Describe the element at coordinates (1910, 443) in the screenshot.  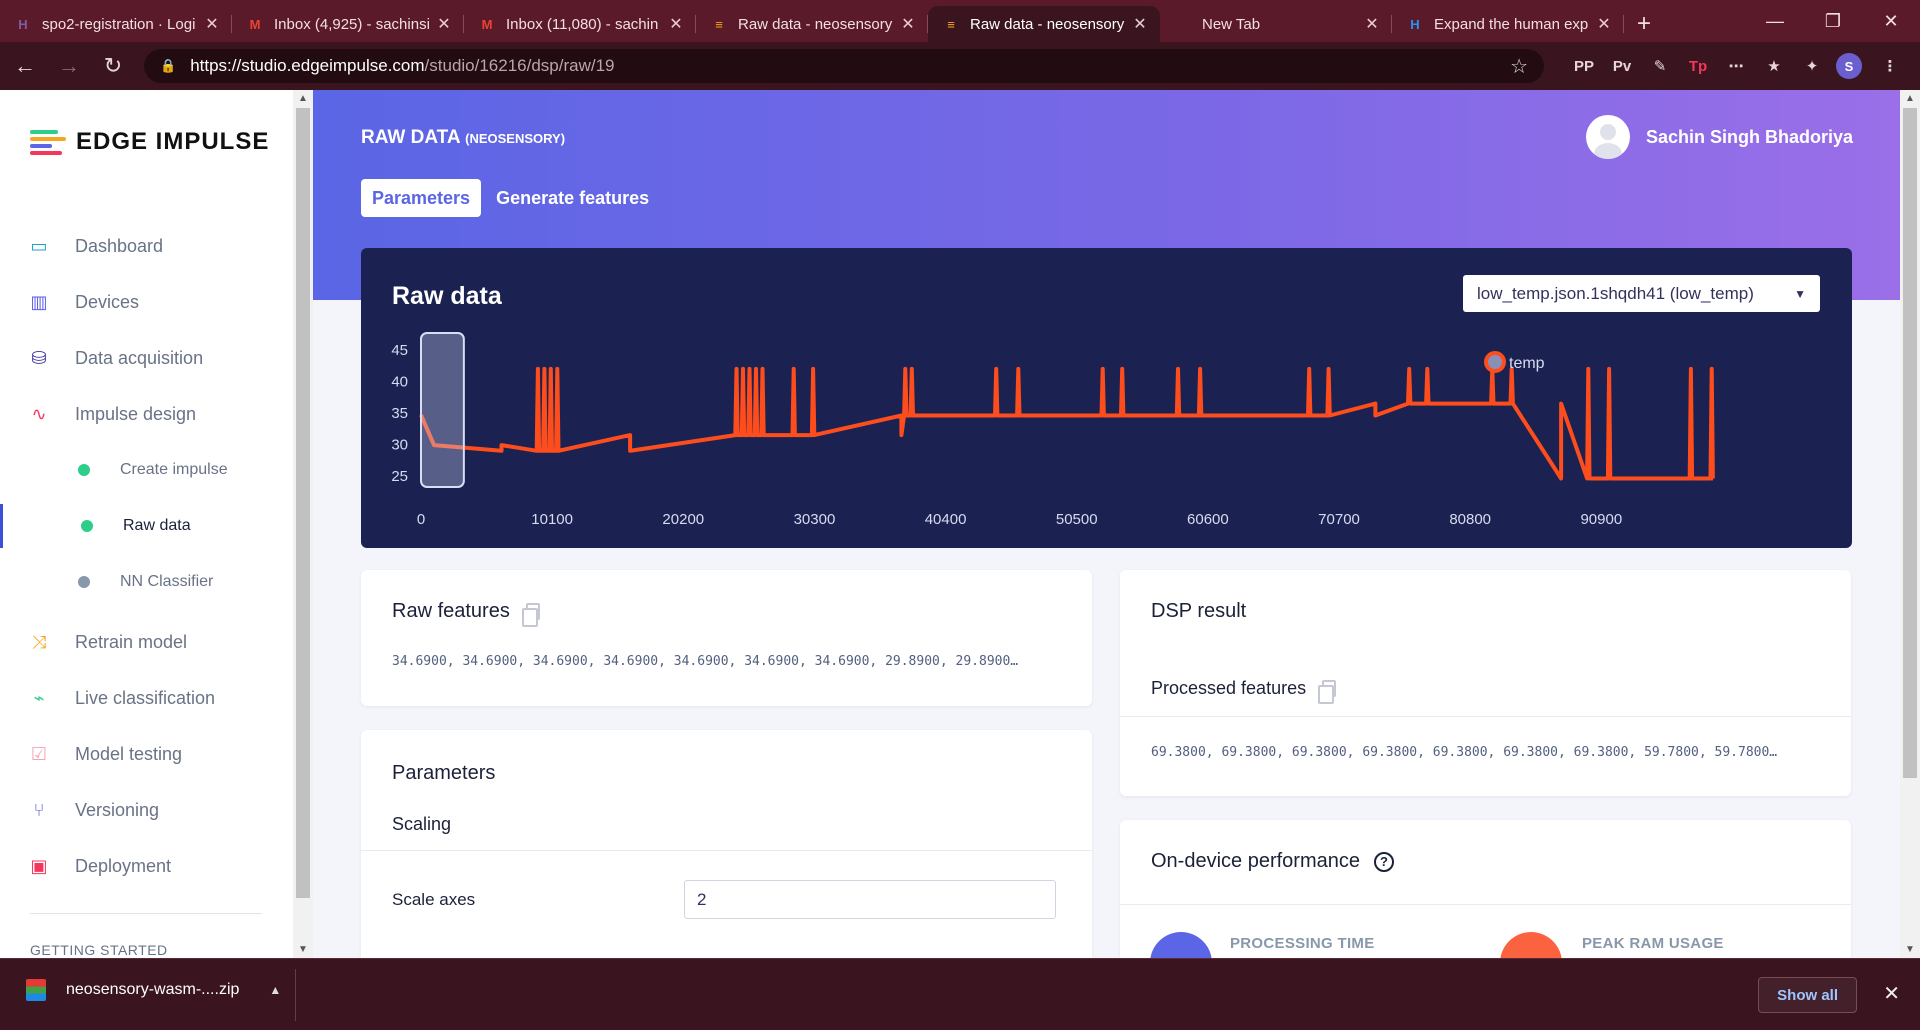
I see `page-scroll-thumb` at that location.